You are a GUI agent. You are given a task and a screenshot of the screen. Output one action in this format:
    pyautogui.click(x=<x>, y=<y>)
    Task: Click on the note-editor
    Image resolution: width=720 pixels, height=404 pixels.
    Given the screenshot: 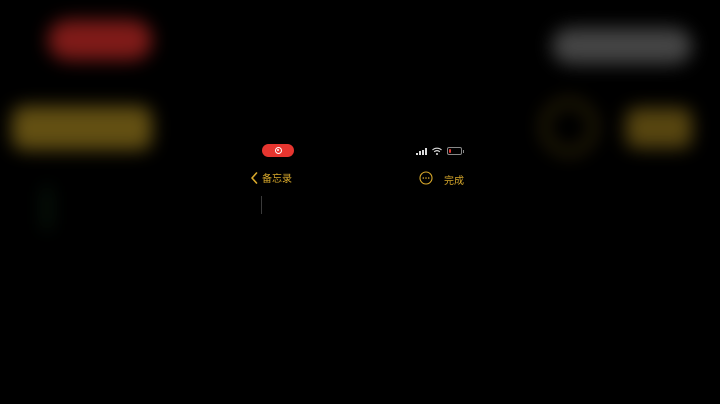 What is the action you would take?
    pyautogui.click(x=360, y=296)
    